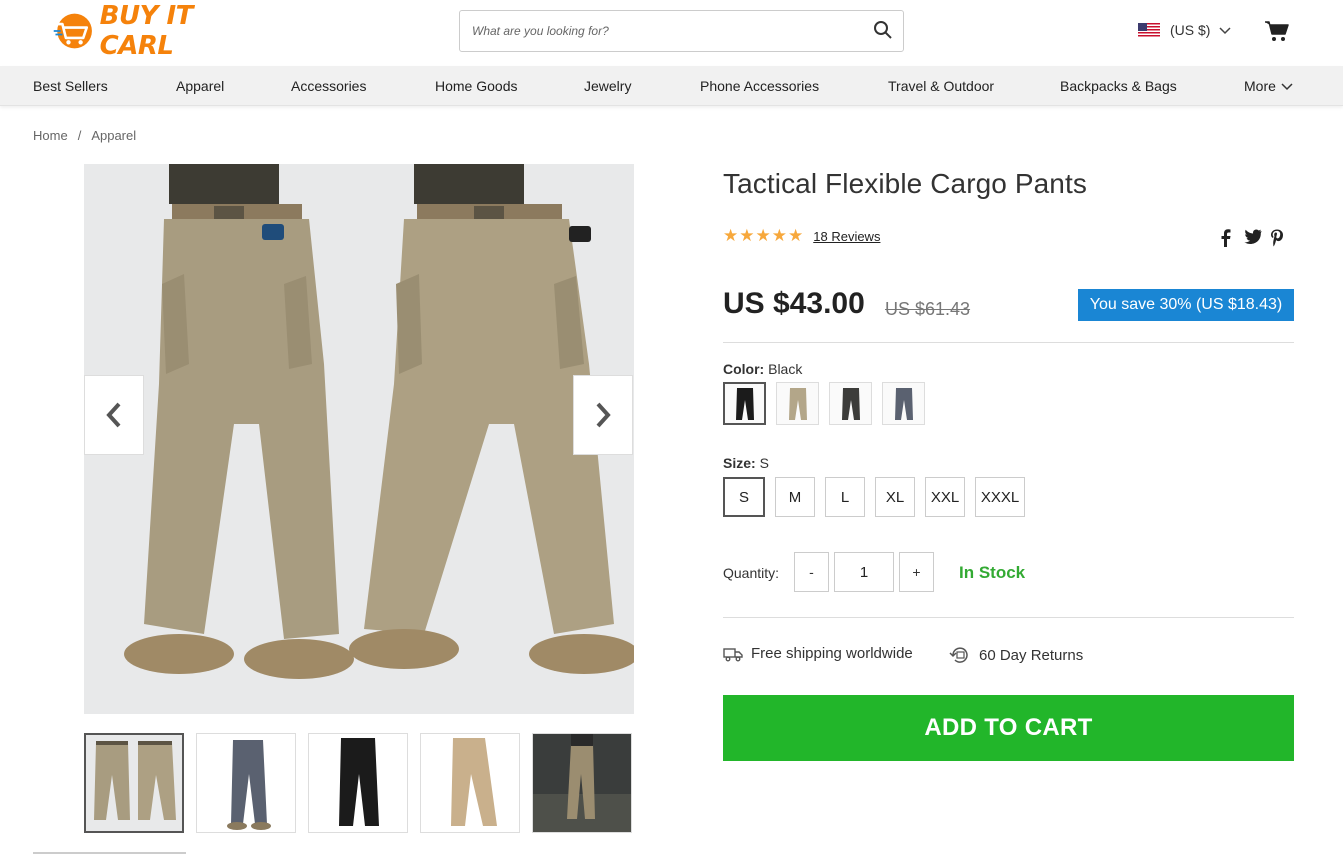 The image size is (1343, 855). What do you see at coordinates (660, 31) in the screenshot?
I see `search-input` at bounding box center [660, 31].